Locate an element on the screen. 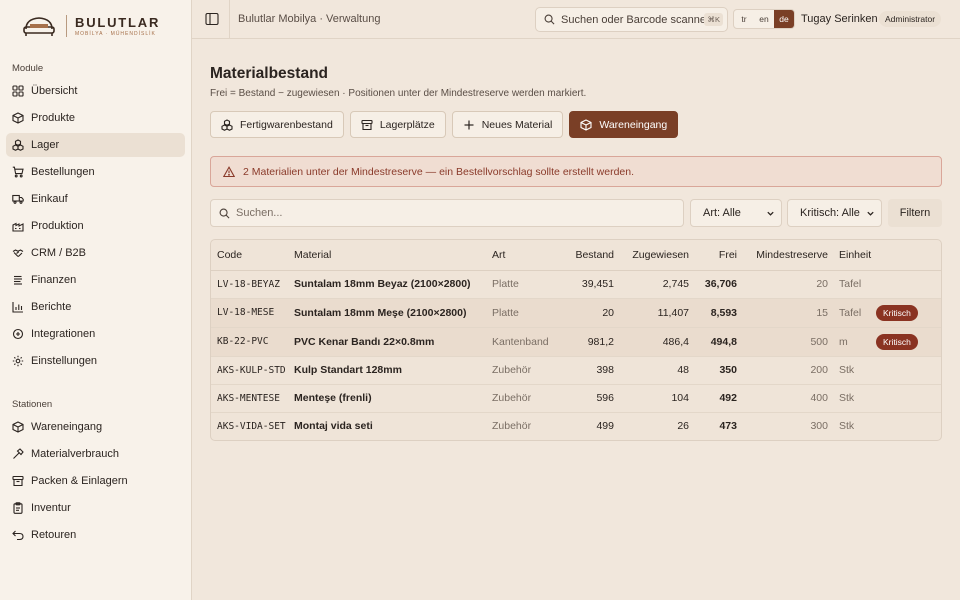 The image size is (960, 600). cell-frei: 8,593 is located at coordinates (713, 313).